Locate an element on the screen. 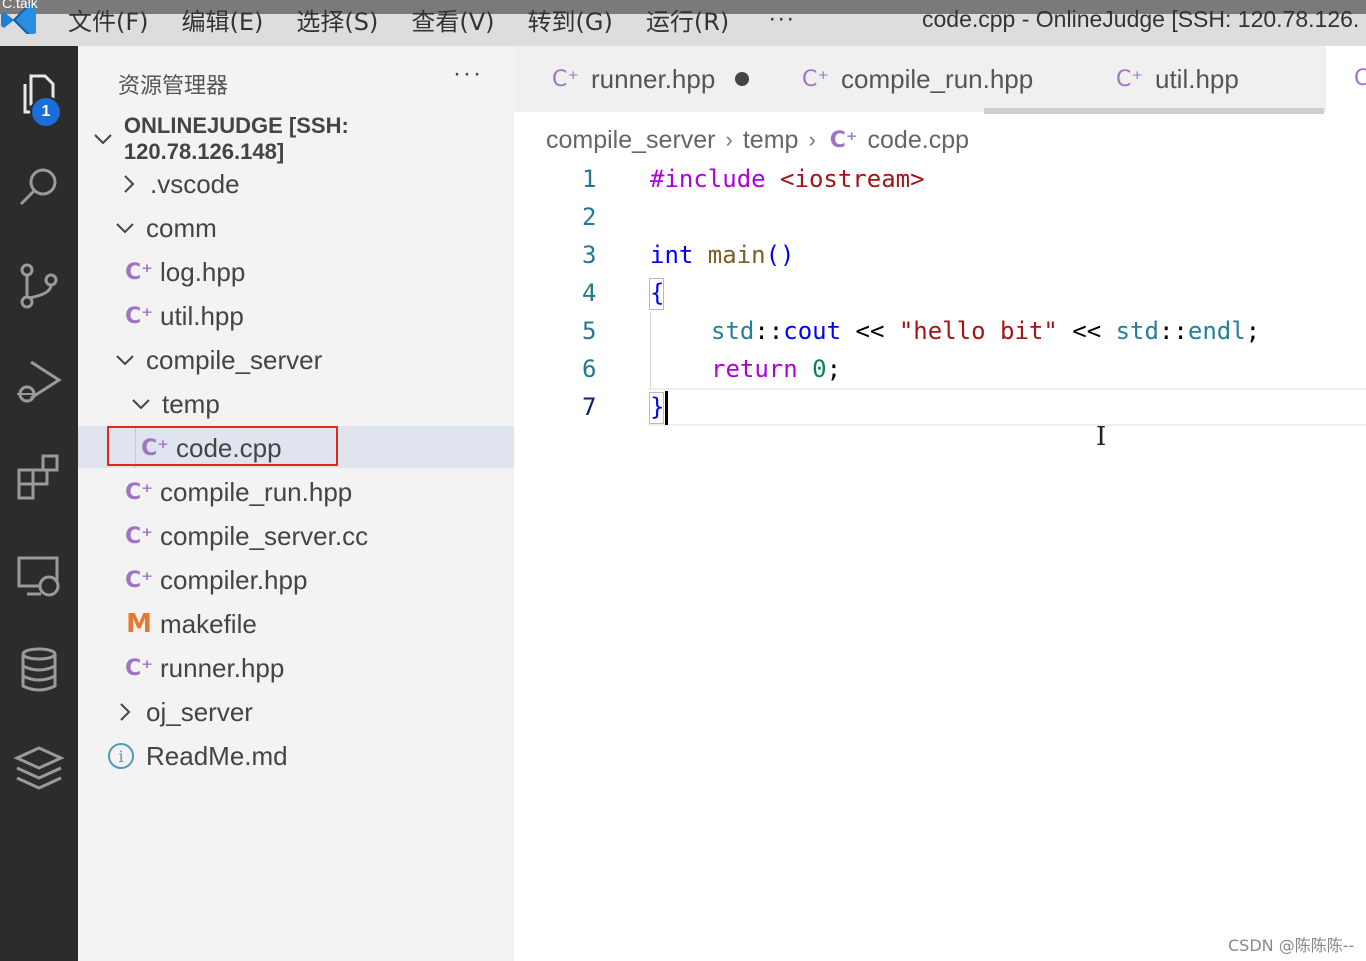 This screenshot has height=961, width=1366. tree-item-util-hpp: C⁺ util.hpp is located at coordinates (184, 316).